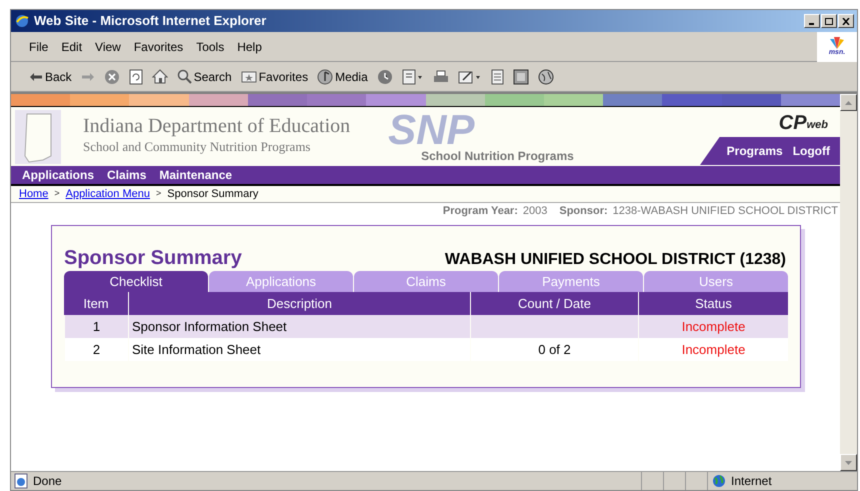  Describe the element at coordinates (615, 260) in the screenshot. I see `district-name: WABASH UNIFIED SCHOOL DISTRICT (1238)` at that location.